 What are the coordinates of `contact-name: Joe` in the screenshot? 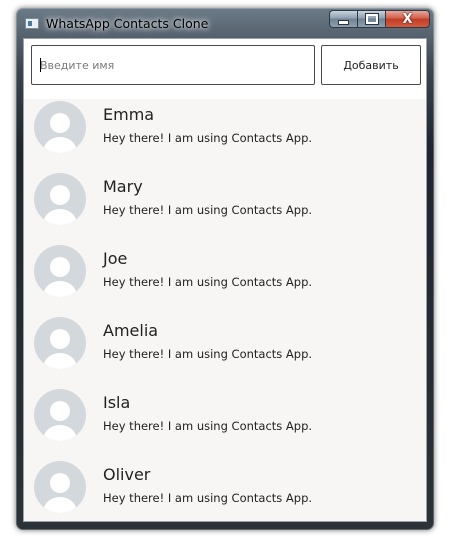 It's located at (115, 258).